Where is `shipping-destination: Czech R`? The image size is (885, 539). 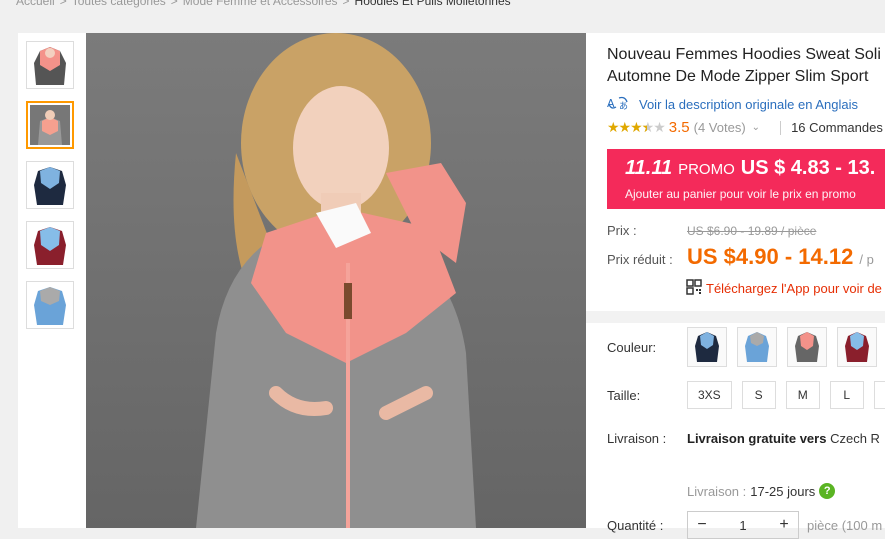 shipping-destination: Czech R is located at coordinates (855, 438).